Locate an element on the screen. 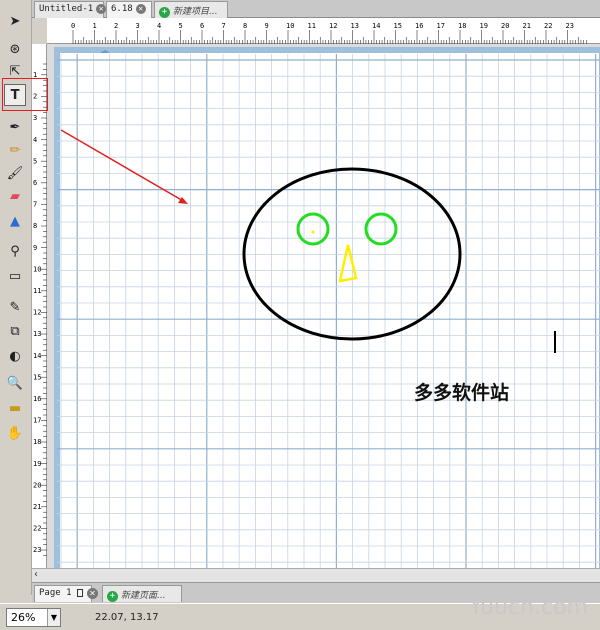  eraser-tool-icon: ▰ is located at coordinates (15, 196).